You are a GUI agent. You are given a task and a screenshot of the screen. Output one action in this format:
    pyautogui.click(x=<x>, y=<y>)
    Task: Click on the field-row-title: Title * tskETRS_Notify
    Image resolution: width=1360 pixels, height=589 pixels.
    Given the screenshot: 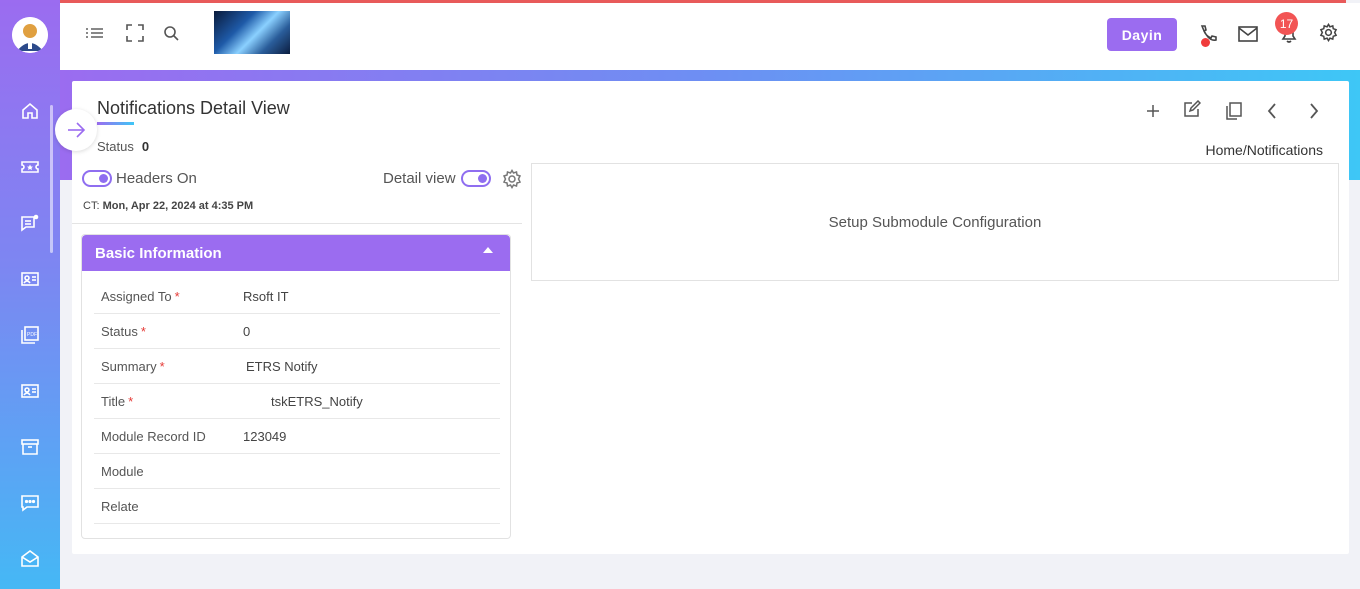 What is the action you would take?
    pyautogui.click(x=297, y=401)
    